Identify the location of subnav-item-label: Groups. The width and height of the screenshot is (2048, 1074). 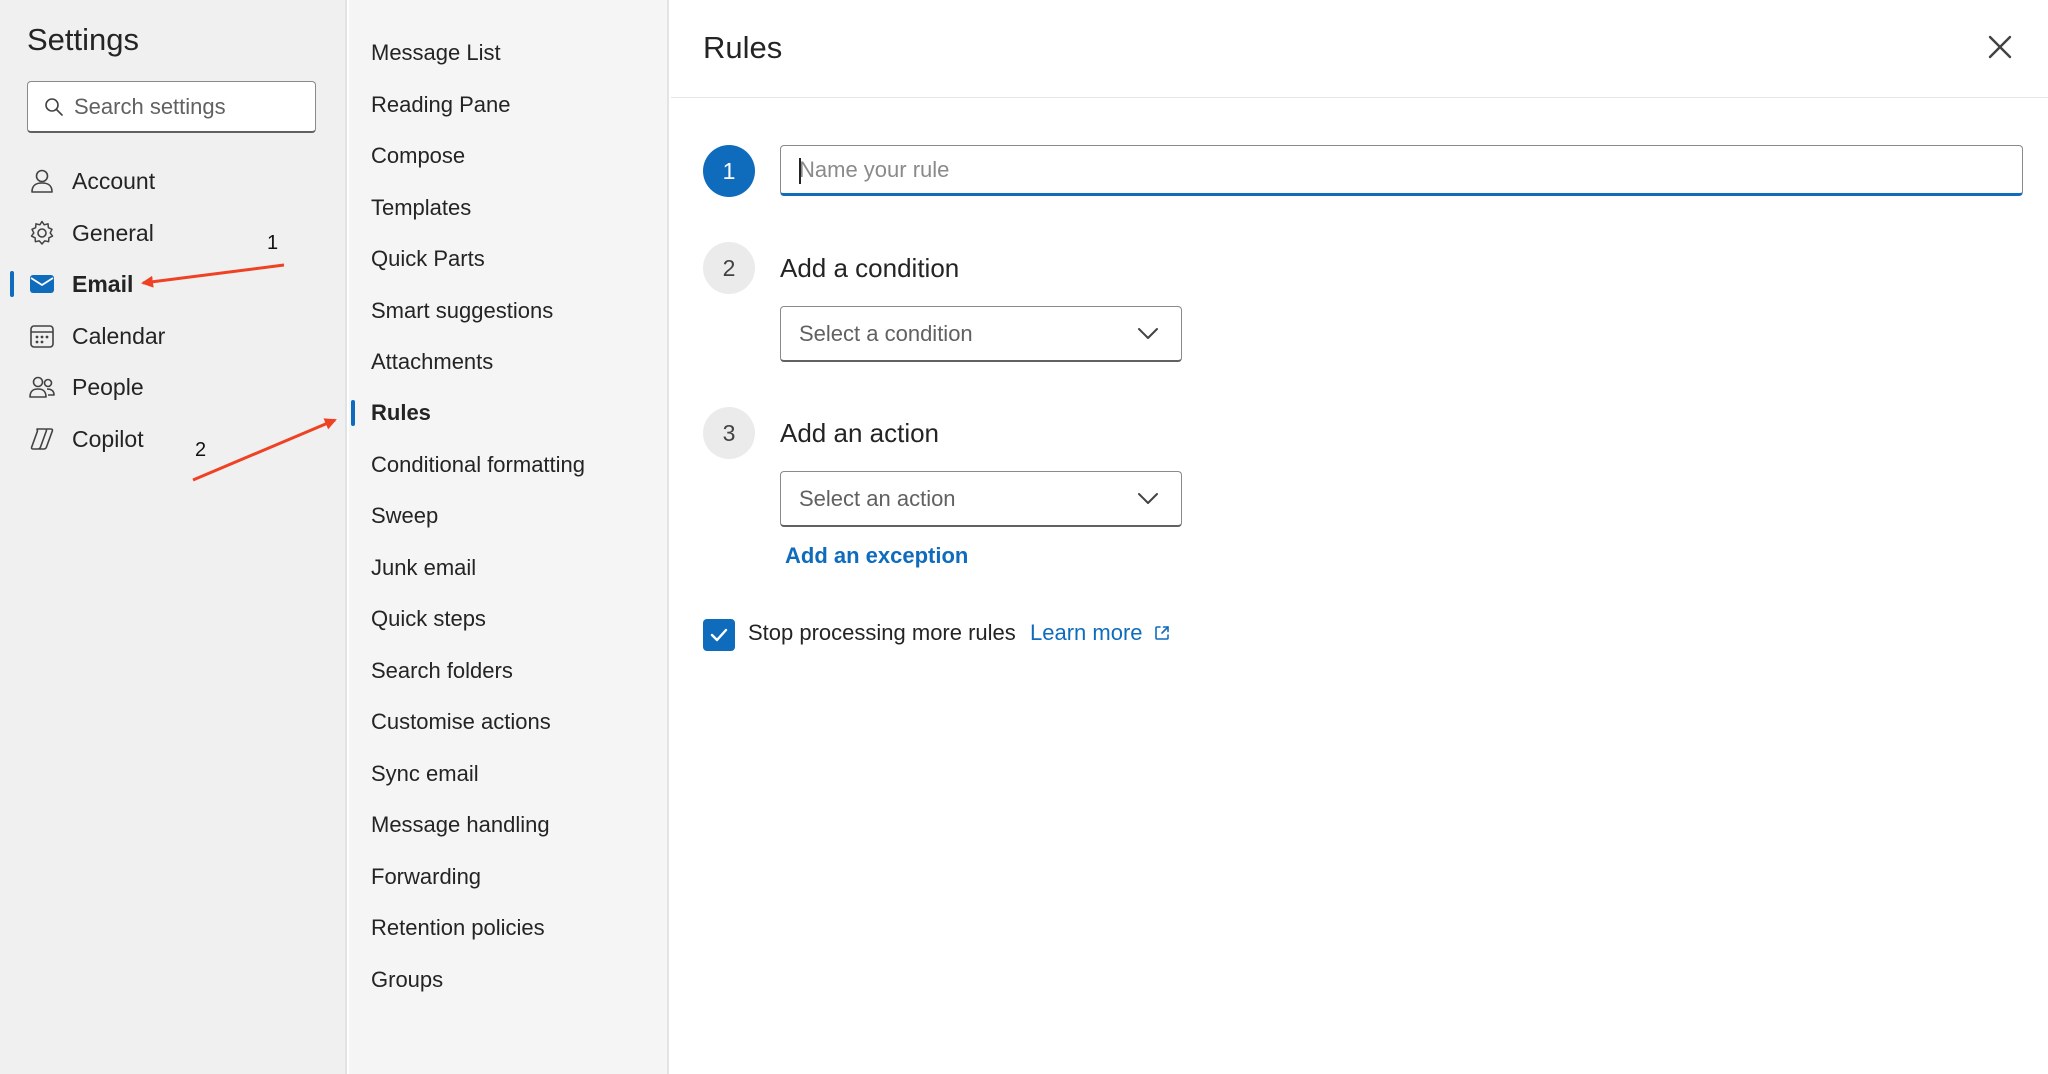
(407, 979).